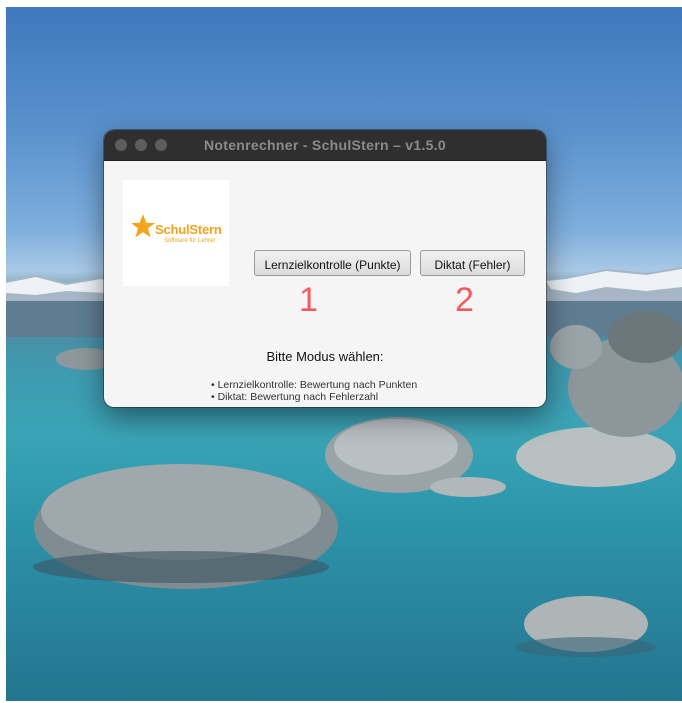 The height and width of the screenshot is (703, 682). Describe the element at coordinates (143, 226) in the screenshot. I see `star-icon` at that location.